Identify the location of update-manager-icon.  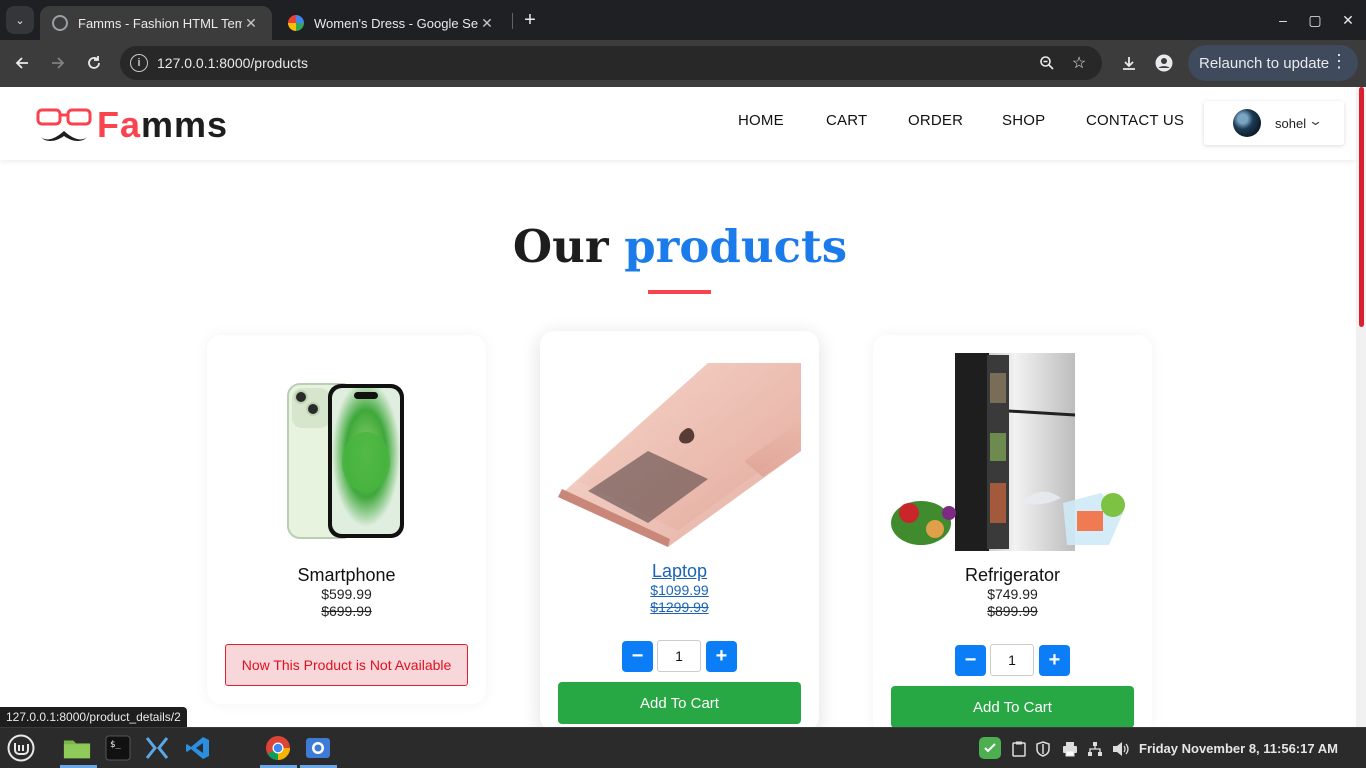
(990, 748).